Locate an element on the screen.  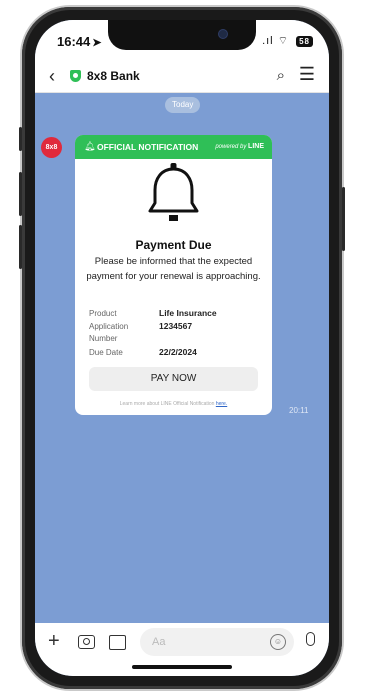
wifi-icon: ⌔ is located at coordinates (283, 41).